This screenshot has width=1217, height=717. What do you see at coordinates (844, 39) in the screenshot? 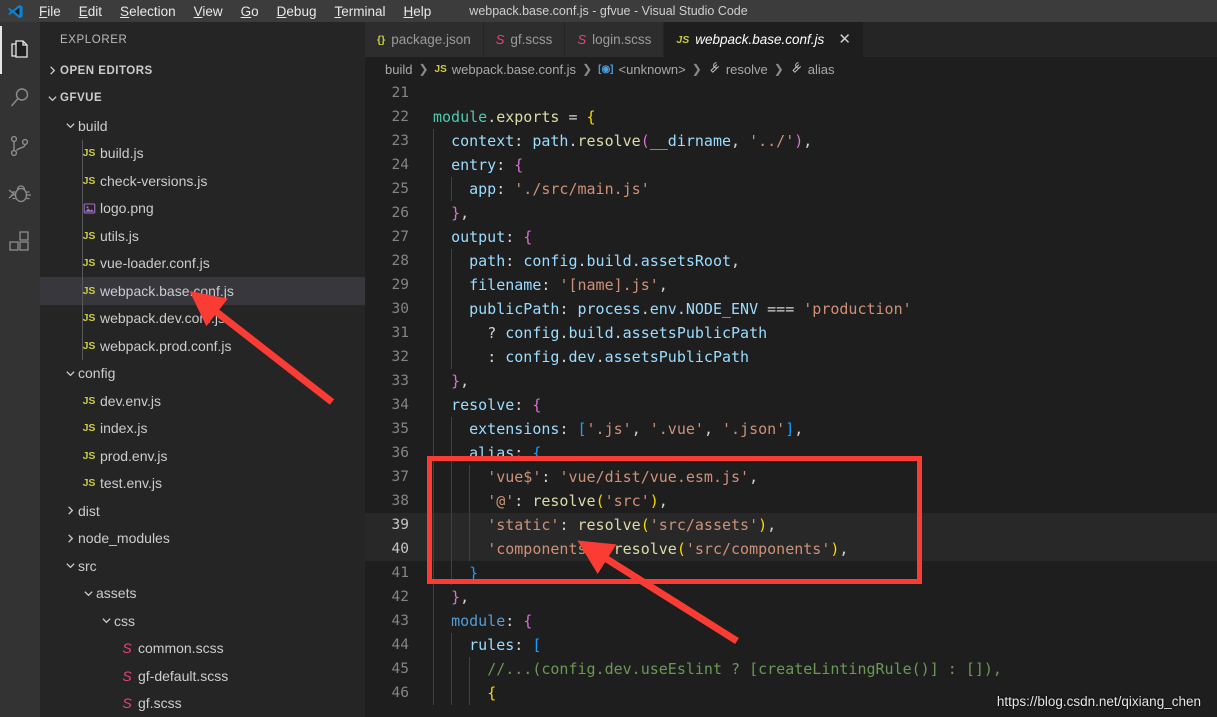
I see `close-icon: ✕` at bounding box center [844, 39].